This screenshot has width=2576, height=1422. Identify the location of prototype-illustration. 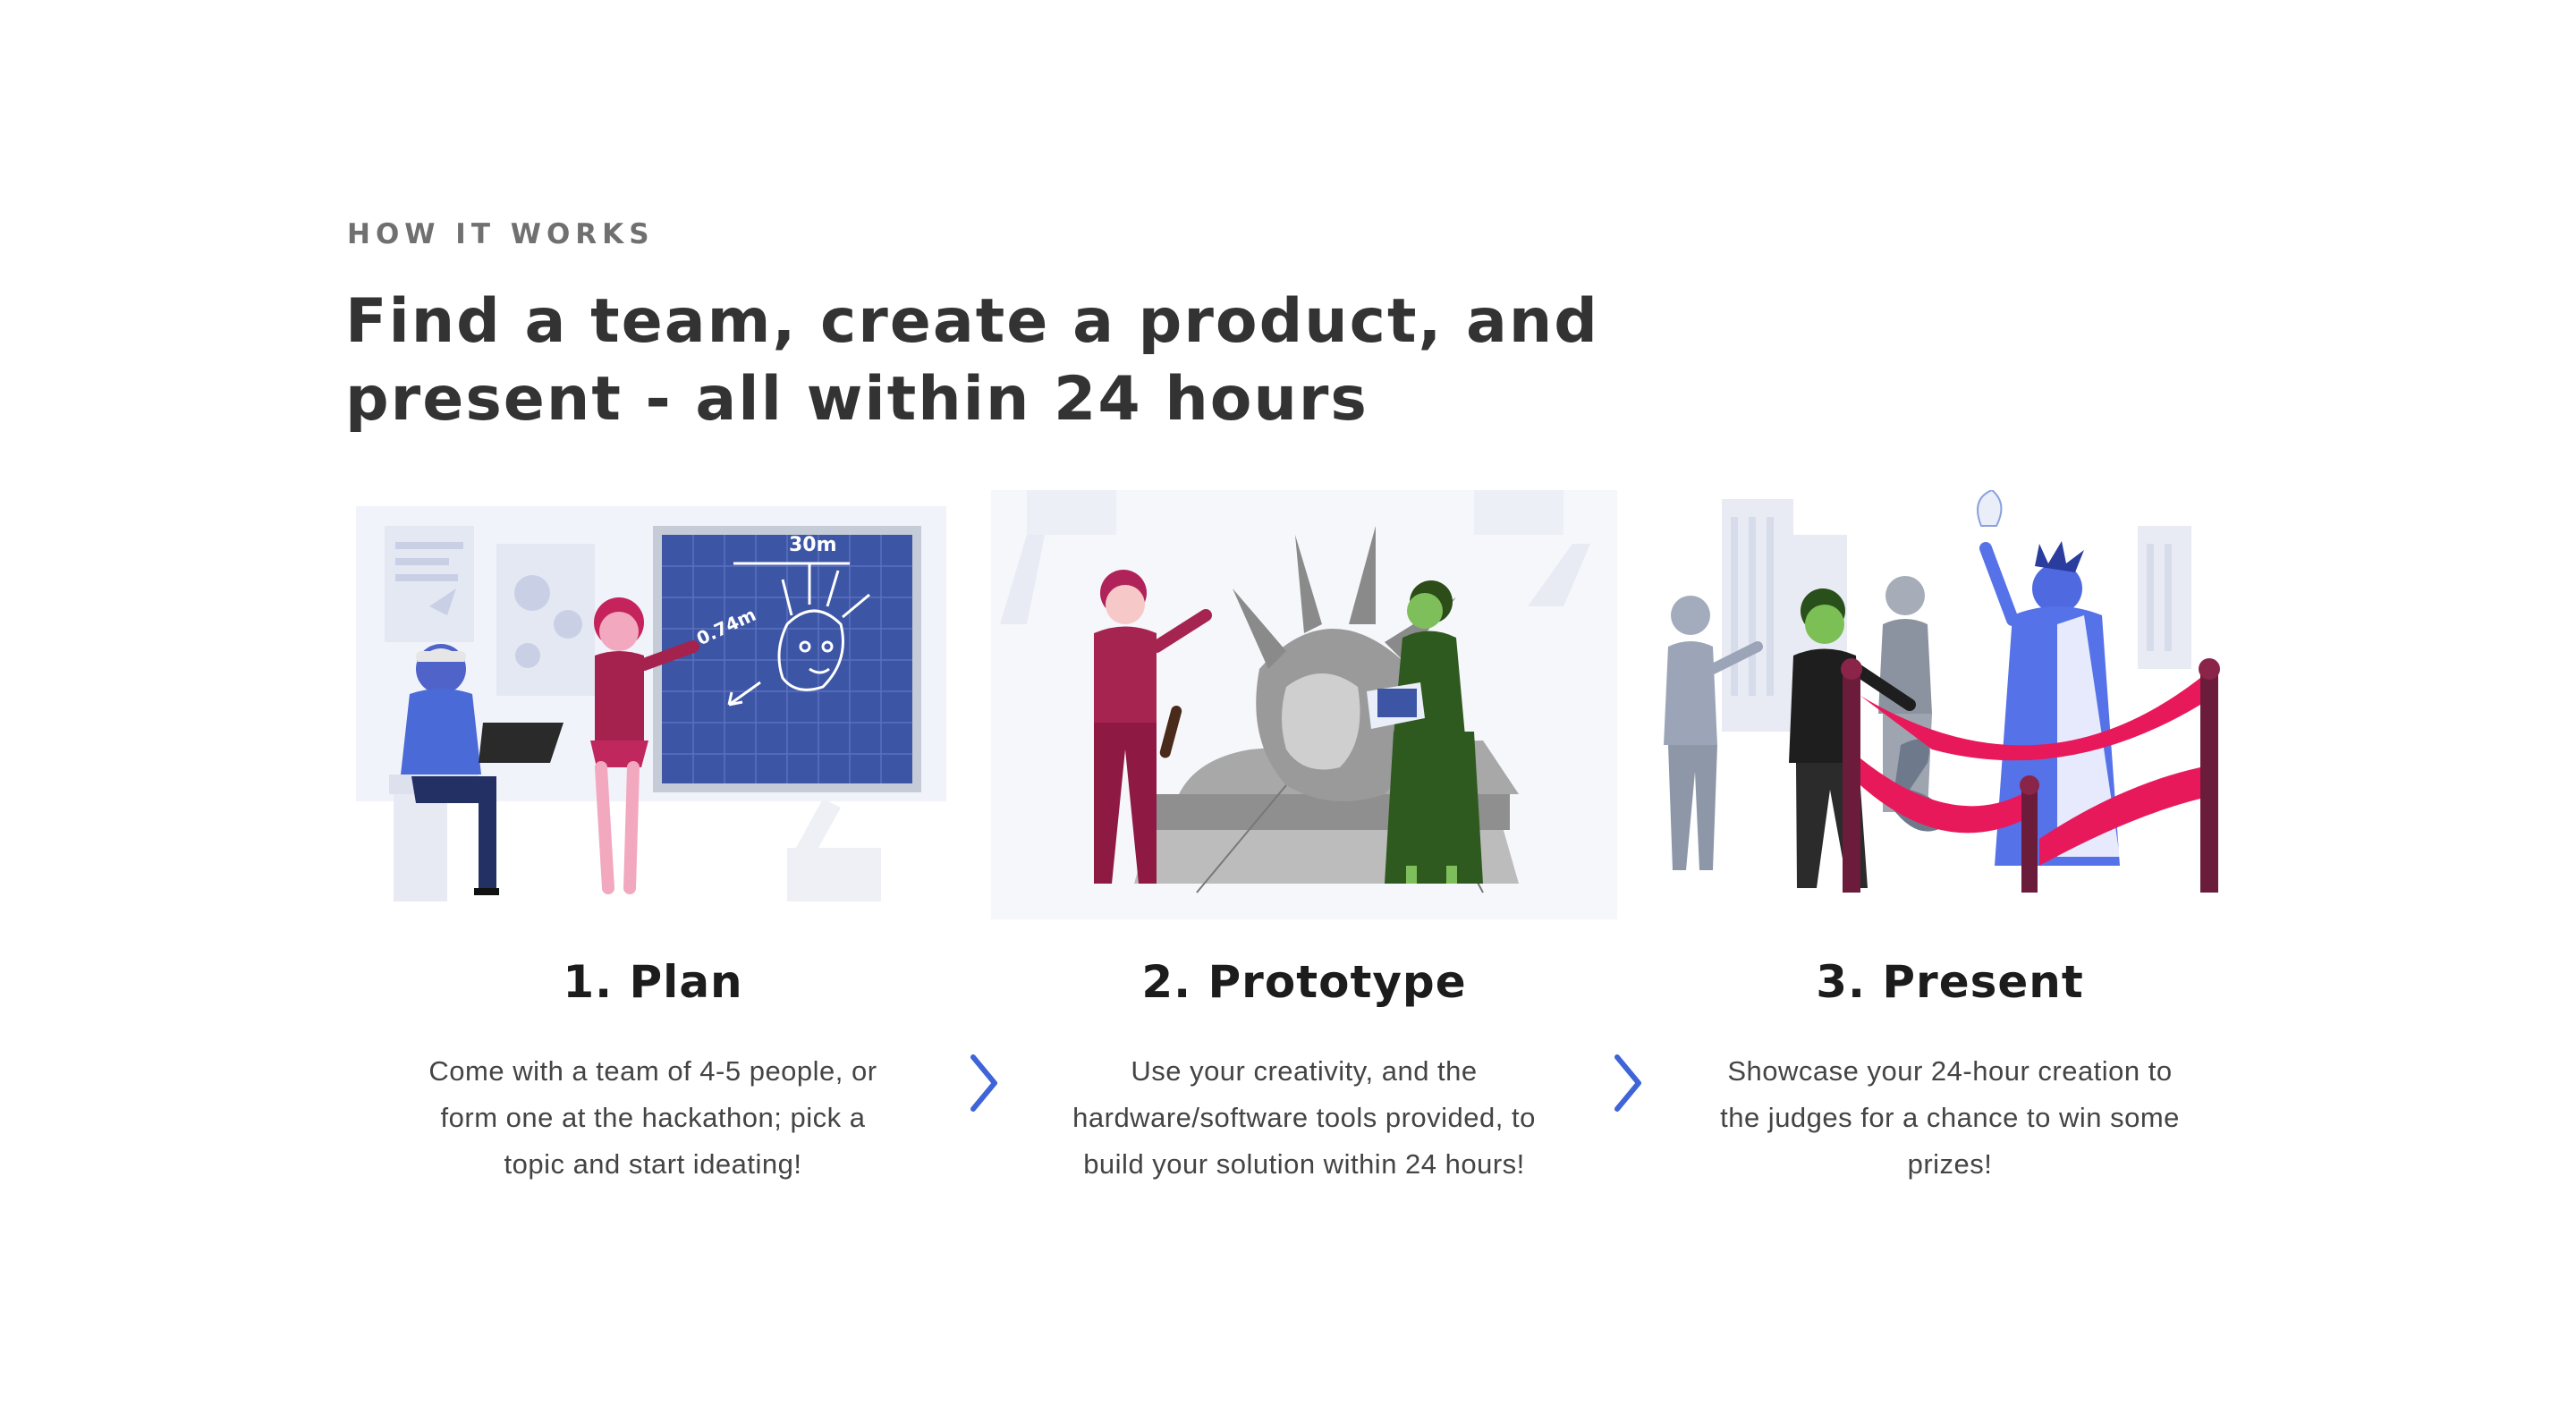
(1304, 704).